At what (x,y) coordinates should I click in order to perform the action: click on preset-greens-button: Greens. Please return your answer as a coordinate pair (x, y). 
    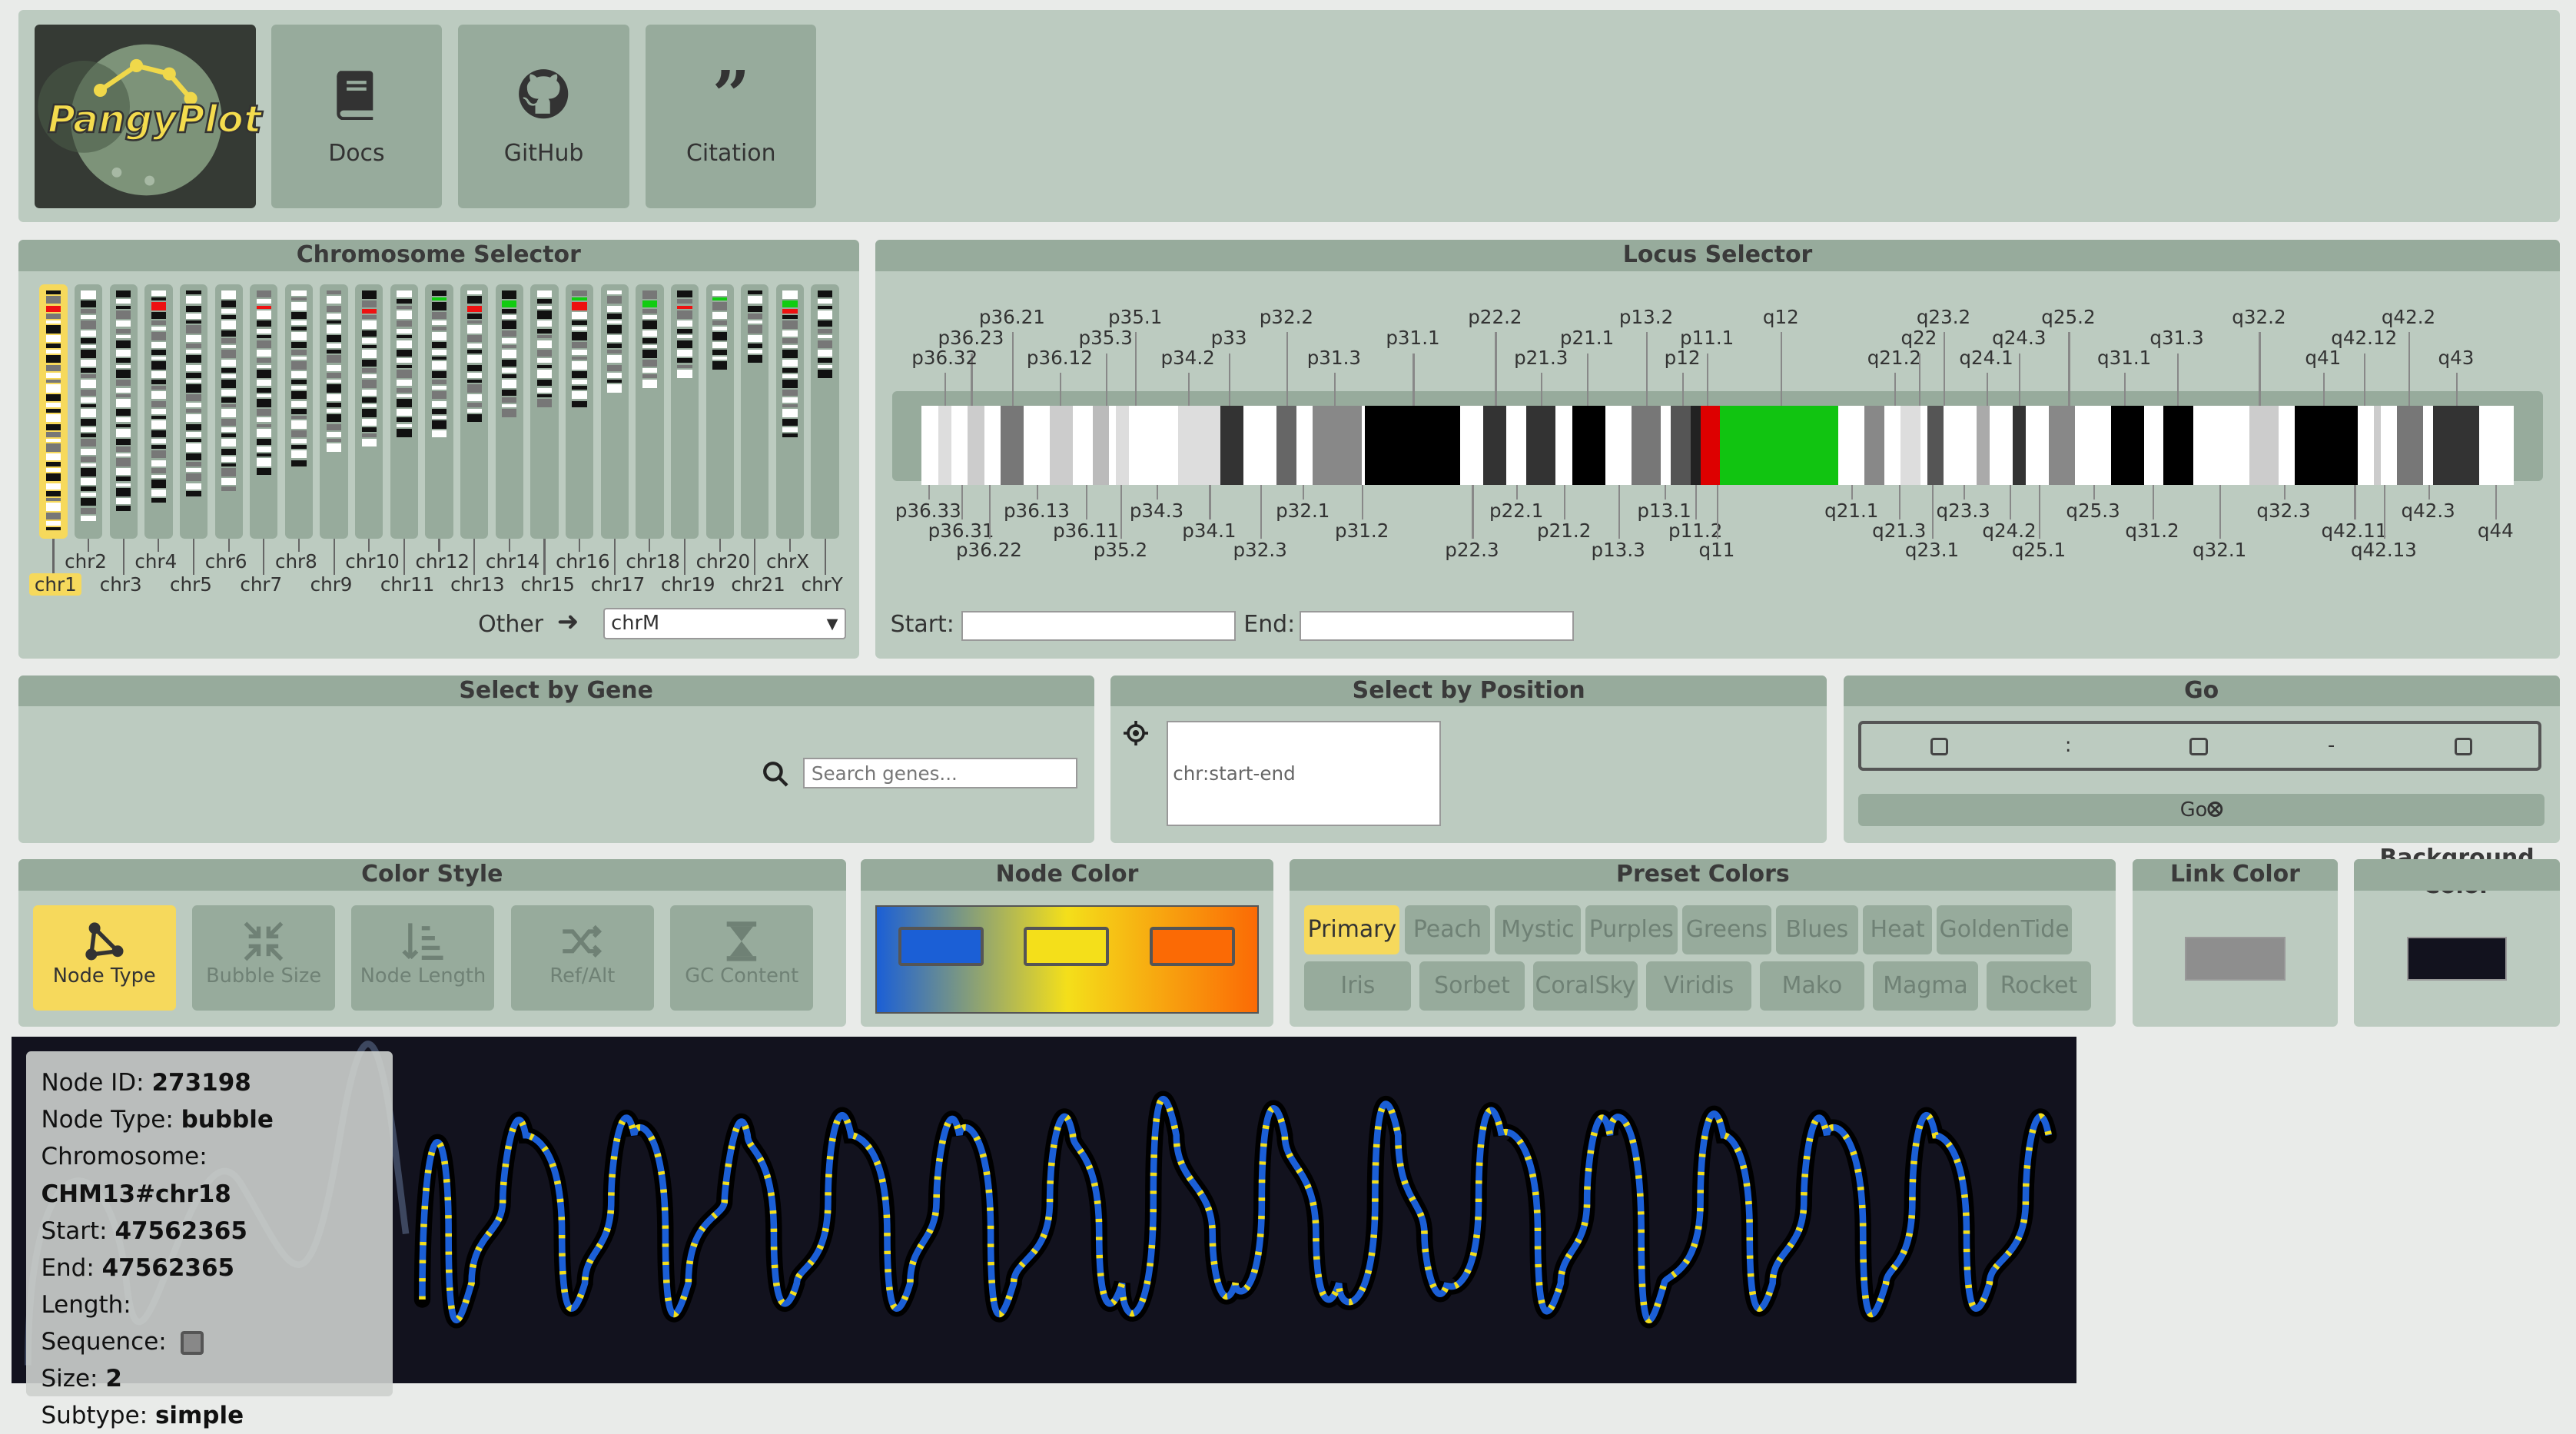
    Looking at the image, I should click on (1727, 930).